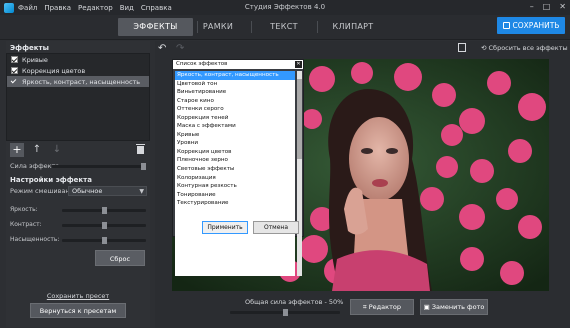 The height and width of the screenshot is (328, 570). I want to click on apply-button: Применить, so click(225, 227).